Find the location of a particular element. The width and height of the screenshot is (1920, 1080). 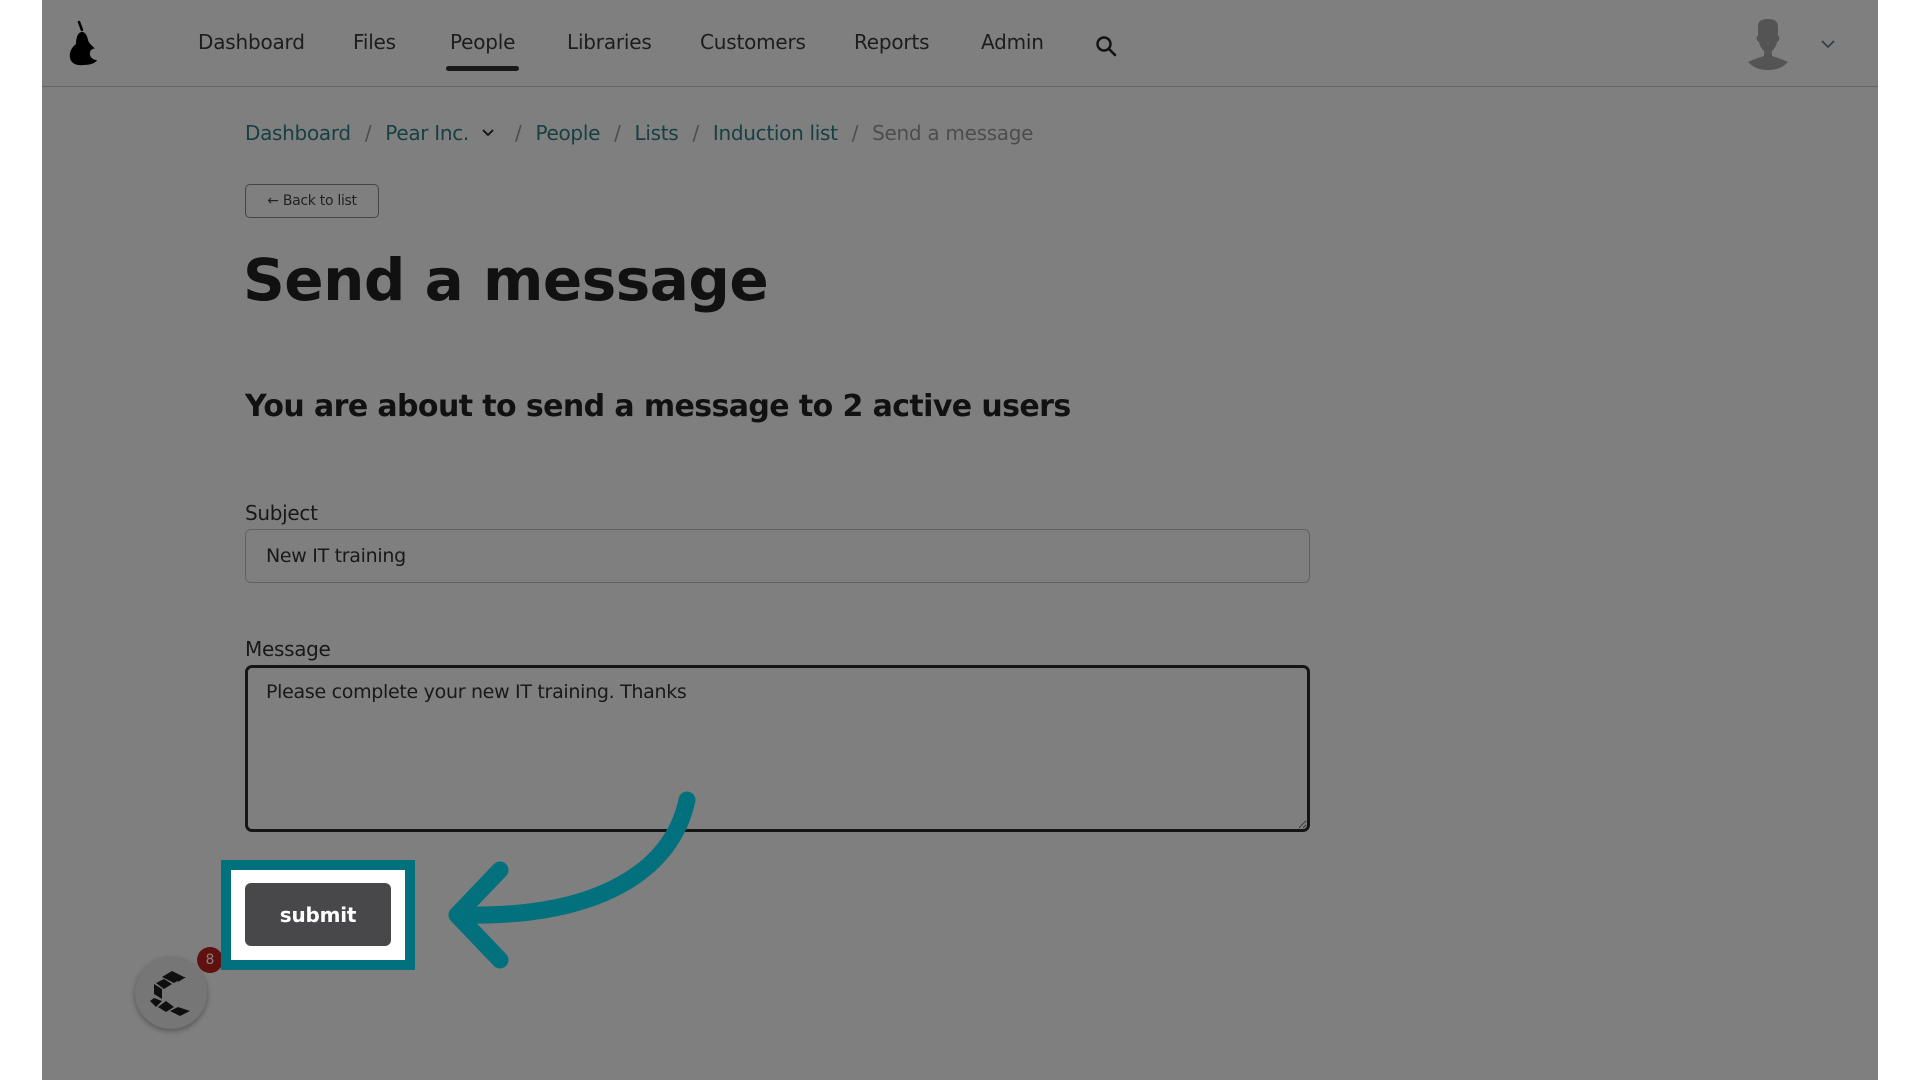

nav-admin: Admin is located at coordinates (1012, 42).